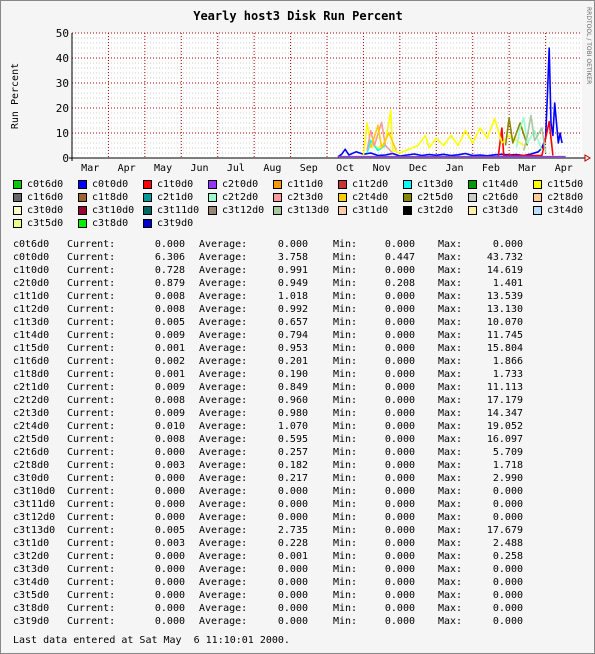 The image size is (595, 654). What do you see at coordinates (564, 168) in the screenshot?
I see `x-tick-label: Apr` at bounding box center [564, 168].